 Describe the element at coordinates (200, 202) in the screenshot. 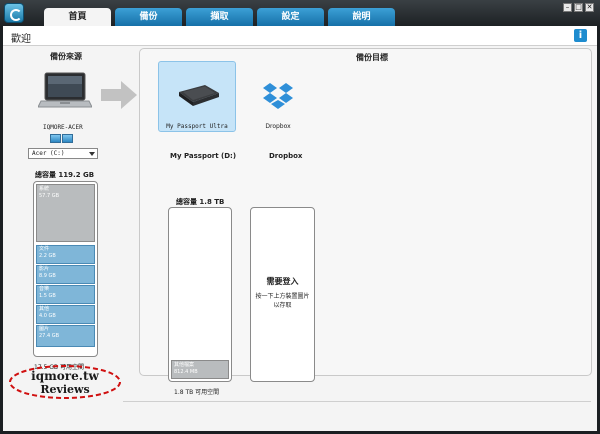

I see `destination-capacity-label: 總容量 1.8 TB` at that location.